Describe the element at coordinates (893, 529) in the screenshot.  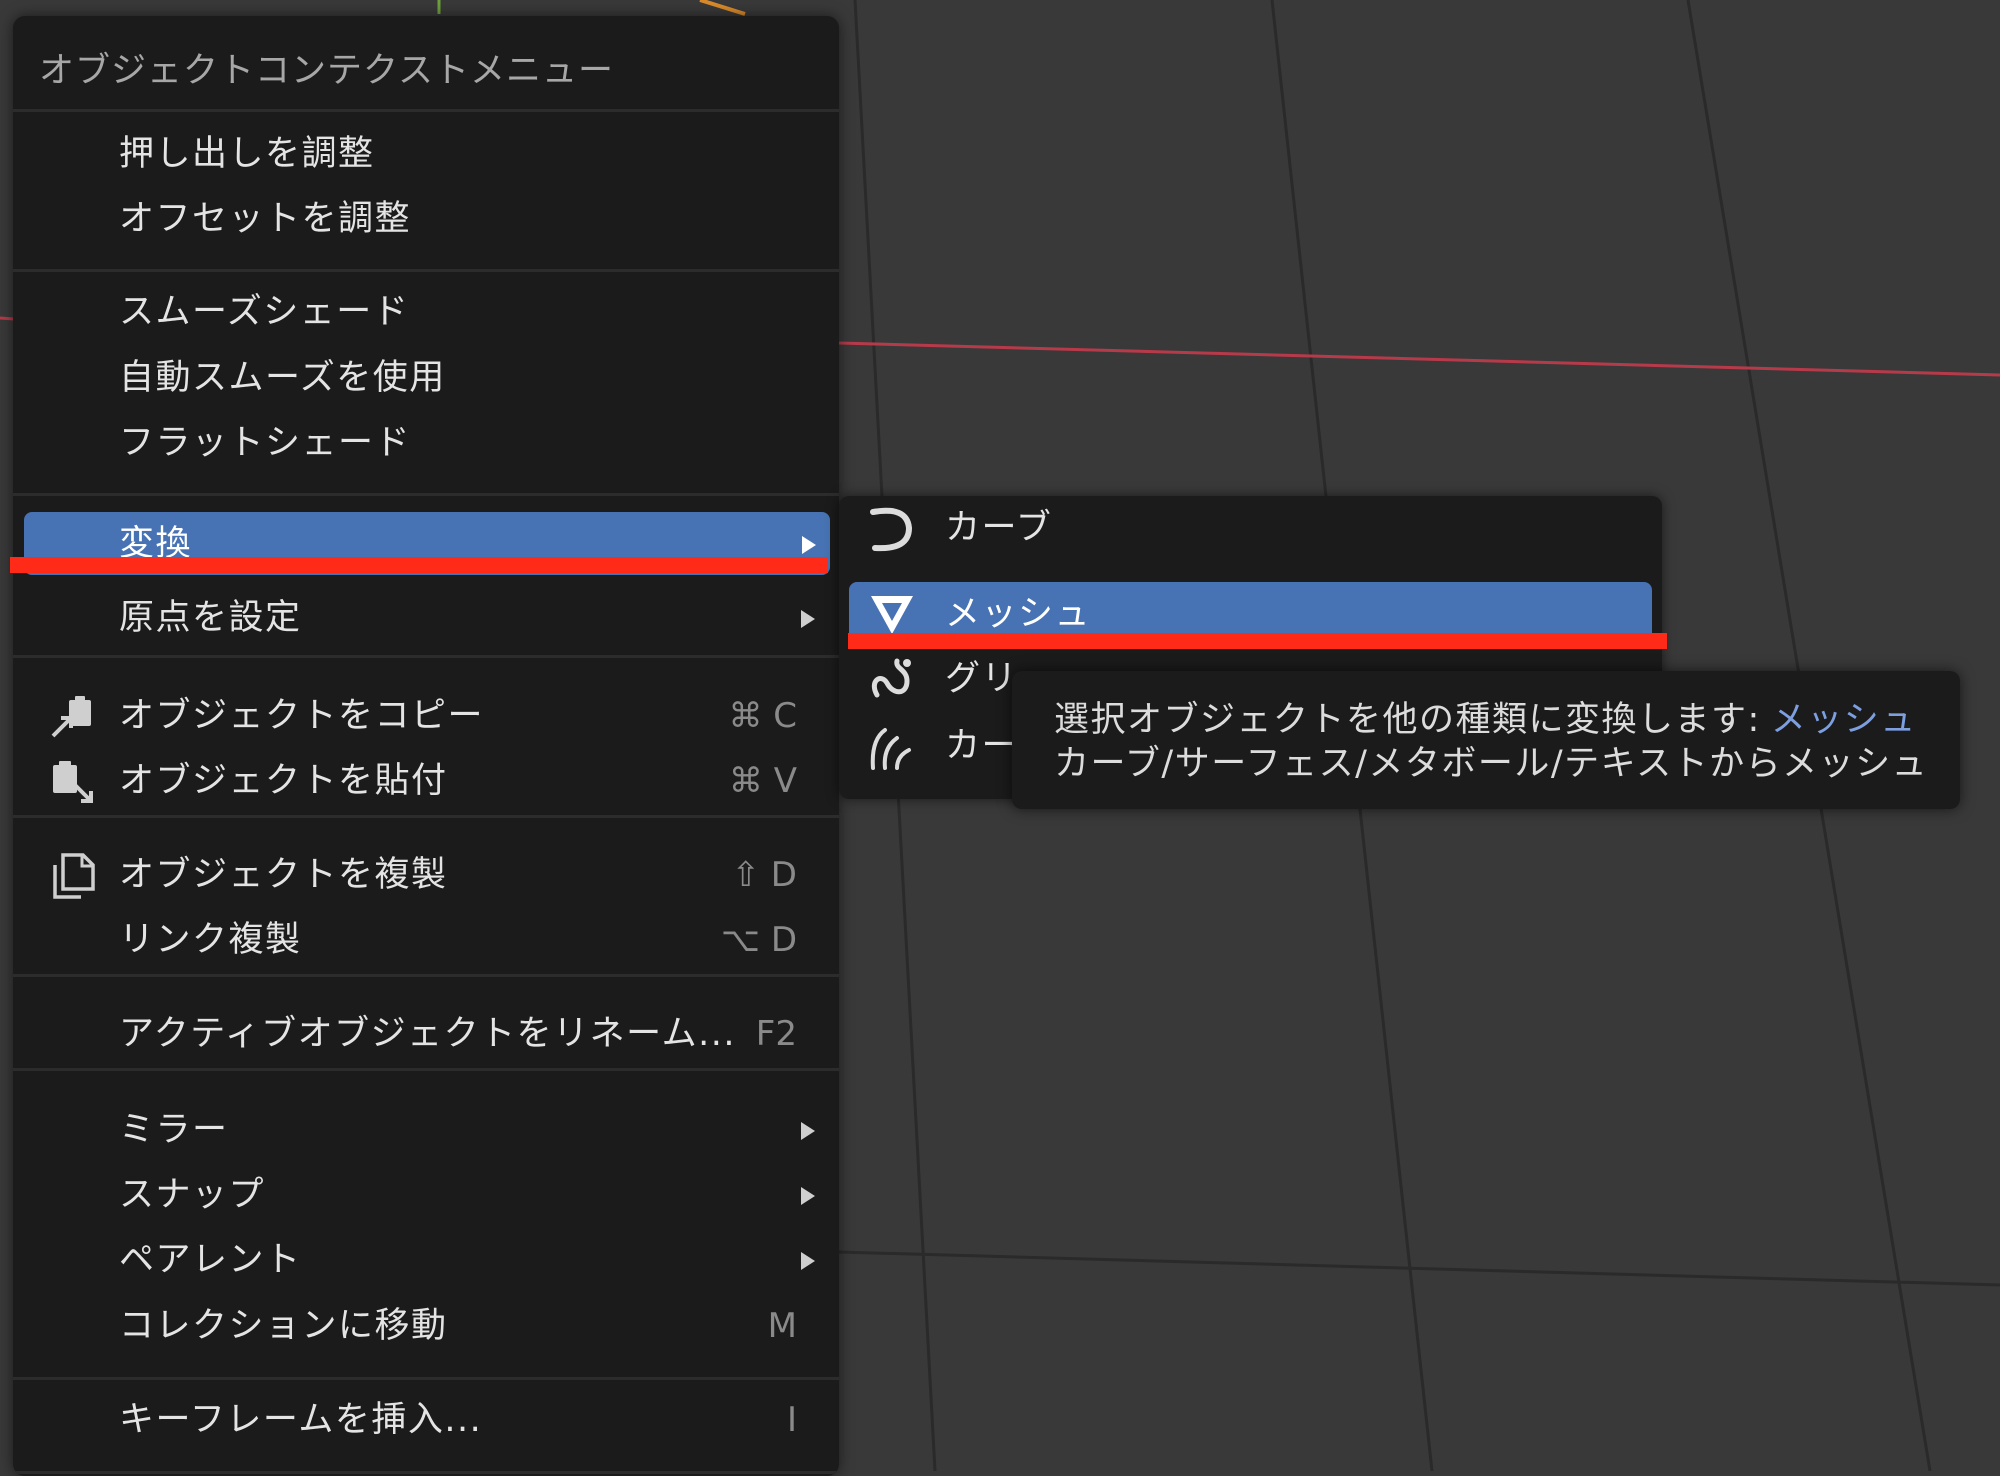
I see `curve-icon` at that location.